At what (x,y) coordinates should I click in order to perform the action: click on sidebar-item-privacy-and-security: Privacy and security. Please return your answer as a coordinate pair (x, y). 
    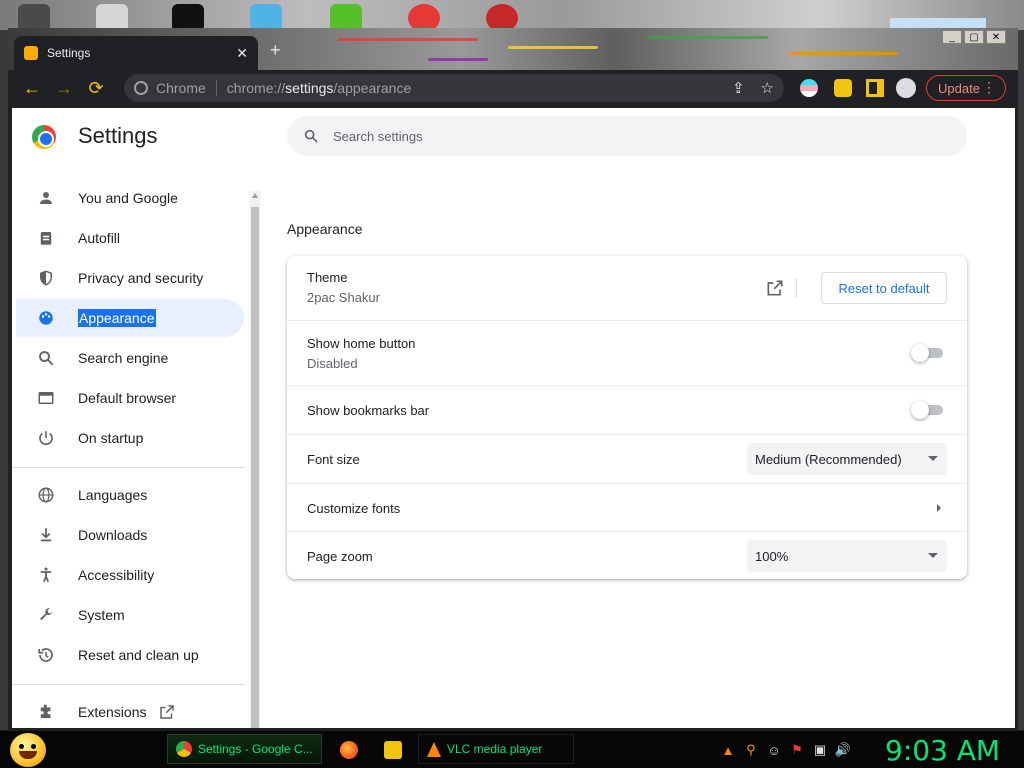
    Looking at the image, I should click on (130, 278).